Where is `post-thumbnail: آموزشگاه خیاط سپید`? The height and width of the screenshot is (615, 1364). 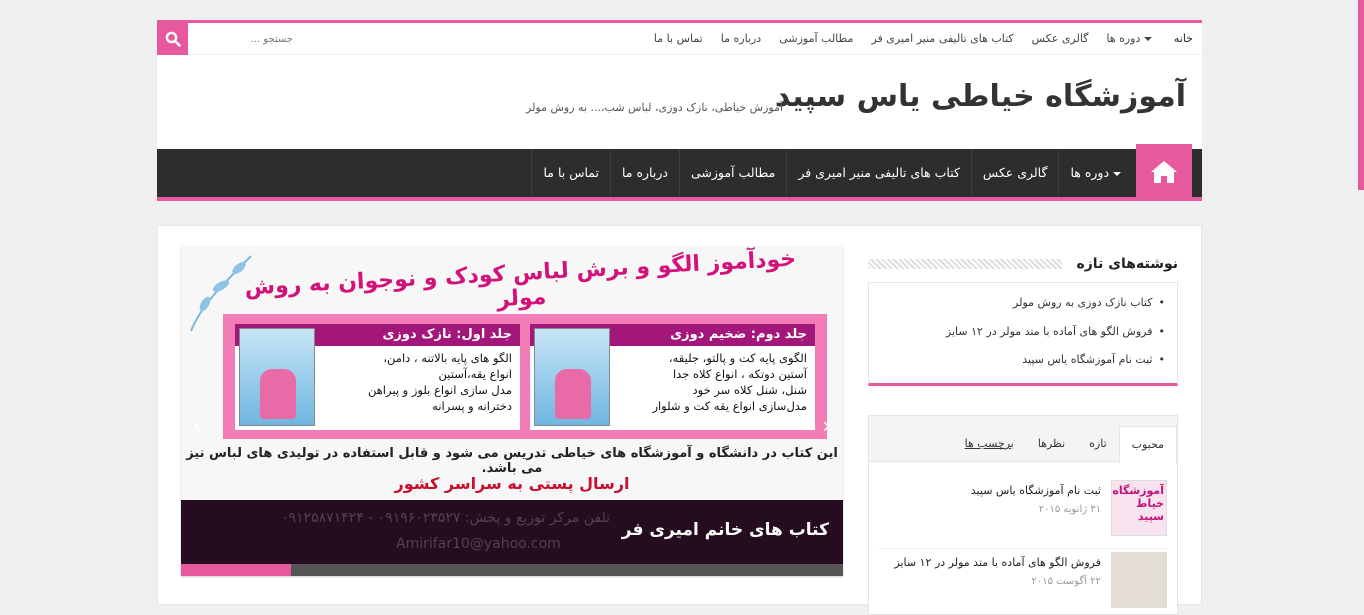
post-thumbnail: آموزشگاه خیاط سپید is located at coordinates (1139, 508).